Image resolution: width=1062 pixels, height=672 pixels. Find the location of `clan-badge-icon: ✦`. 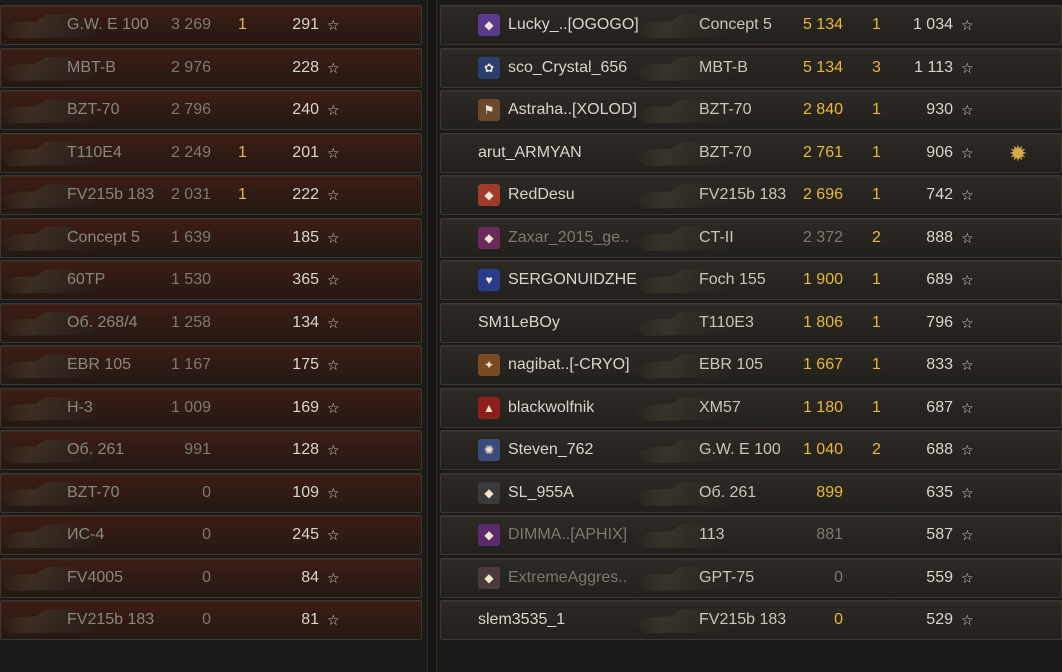

clan-badge-icon: ✦ is located at coordinates (489, 365).